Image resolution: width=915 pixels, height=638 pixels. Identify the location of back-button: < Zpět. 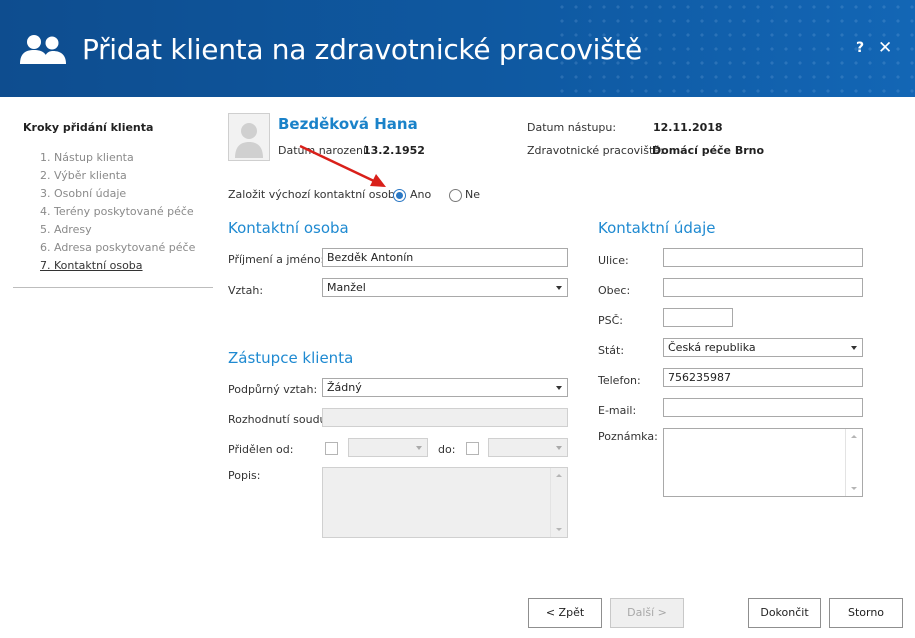
(565, 613).